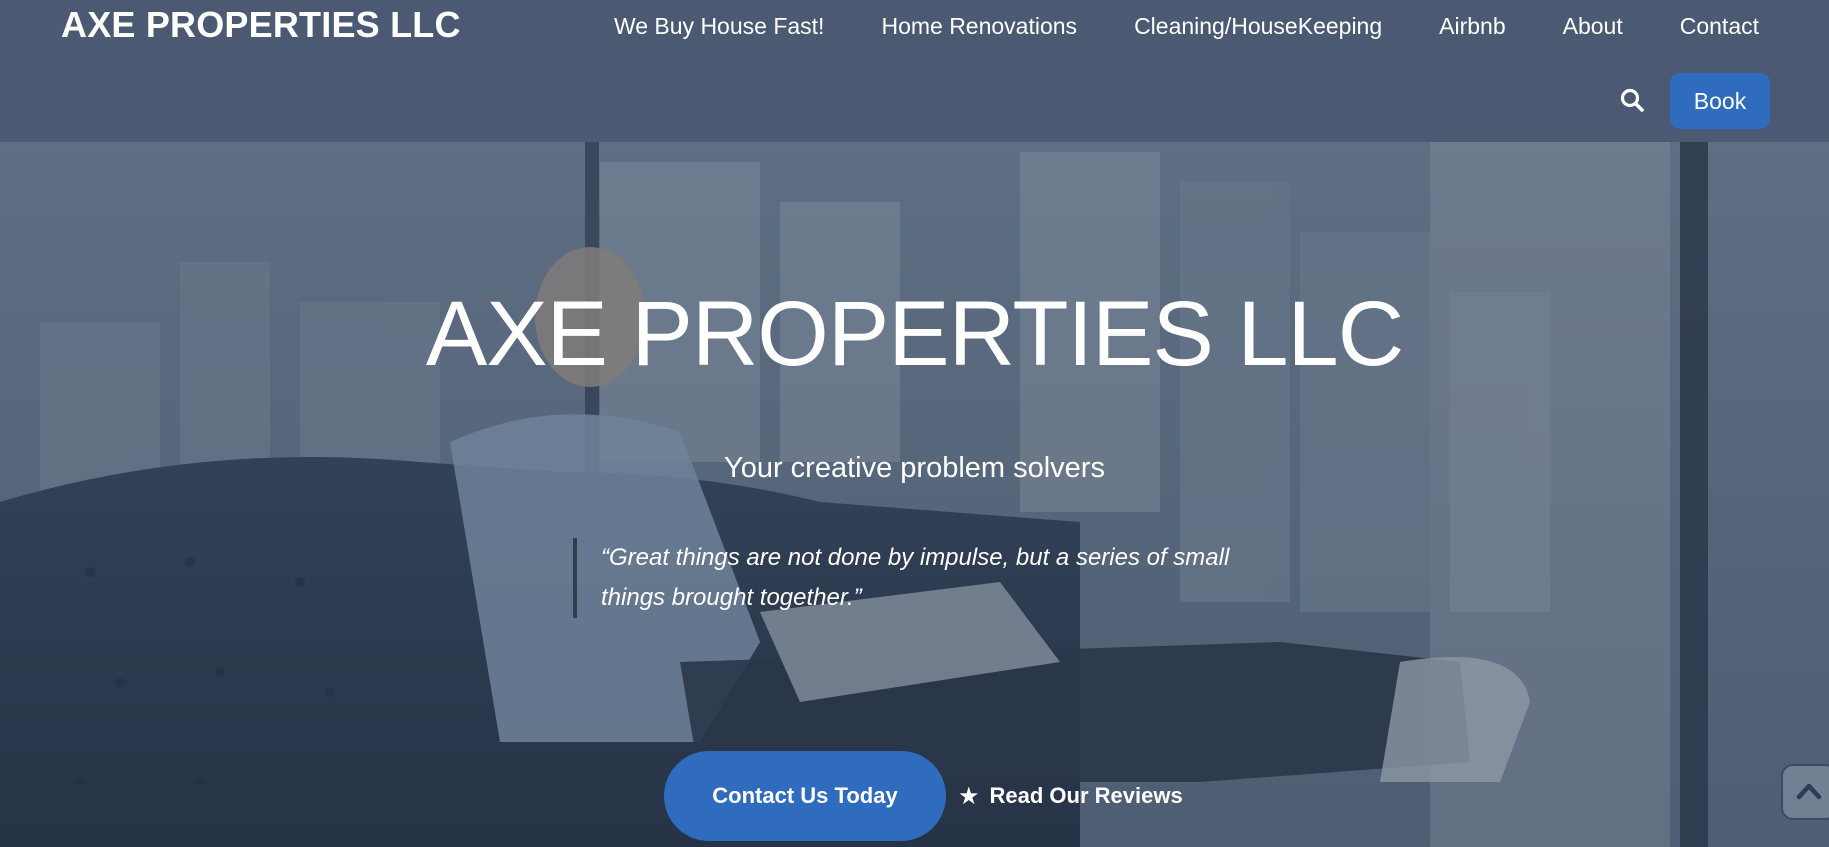  Describe the element at coordinates (1593, 26) in the screenshot. I see `nav-link-about: About` at that location.